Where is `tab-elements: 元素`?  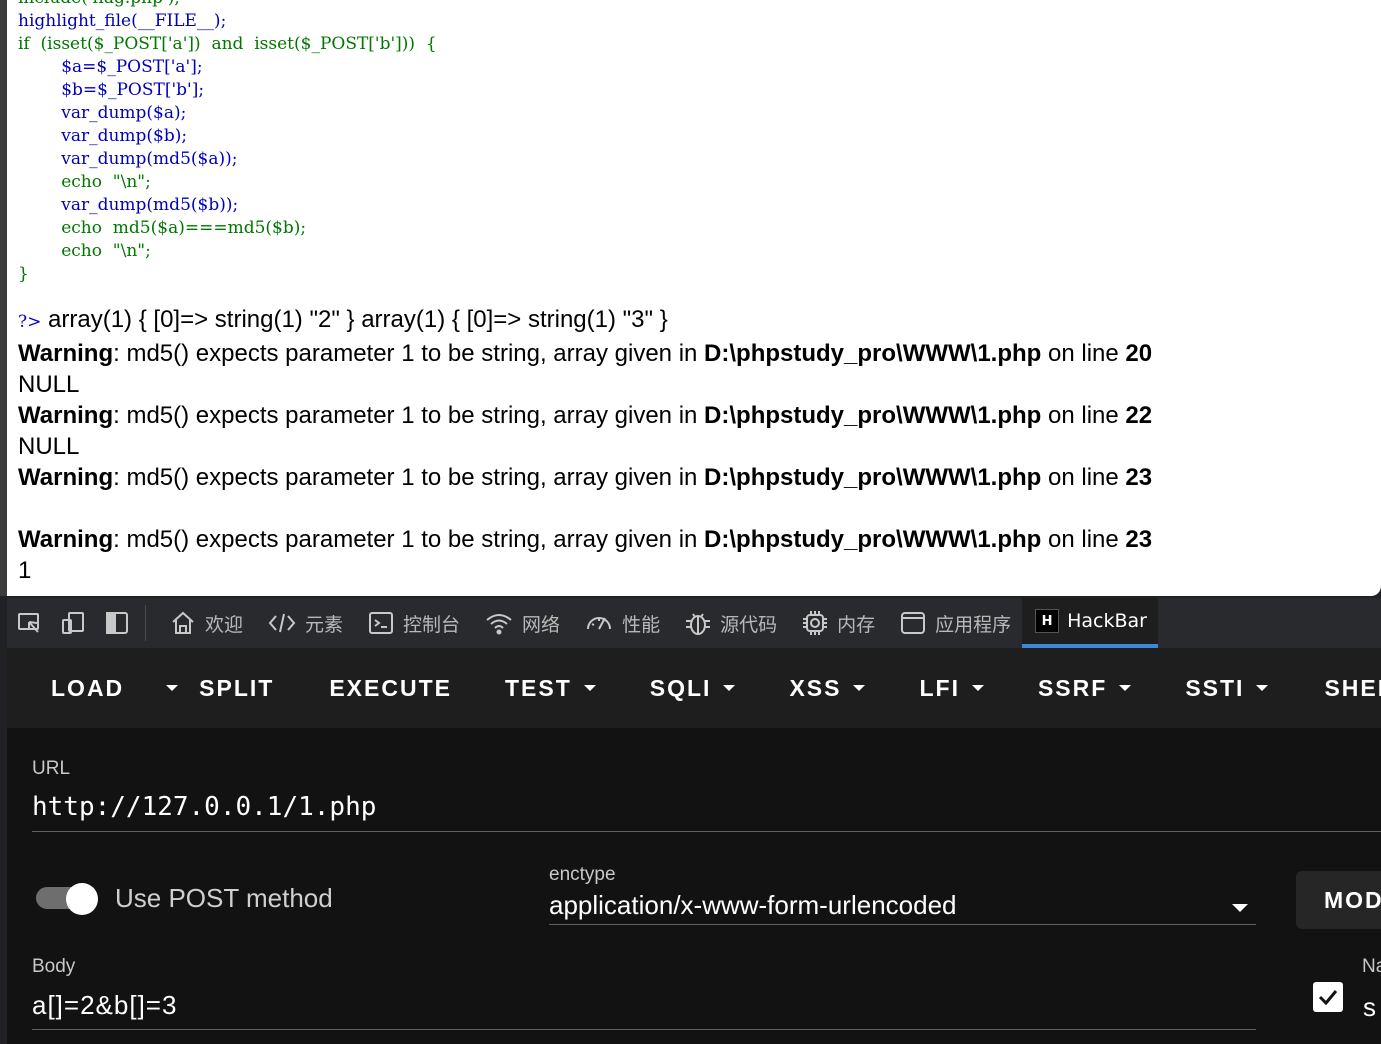 tab-elements: 元素 is located at coordinates (304, 623).